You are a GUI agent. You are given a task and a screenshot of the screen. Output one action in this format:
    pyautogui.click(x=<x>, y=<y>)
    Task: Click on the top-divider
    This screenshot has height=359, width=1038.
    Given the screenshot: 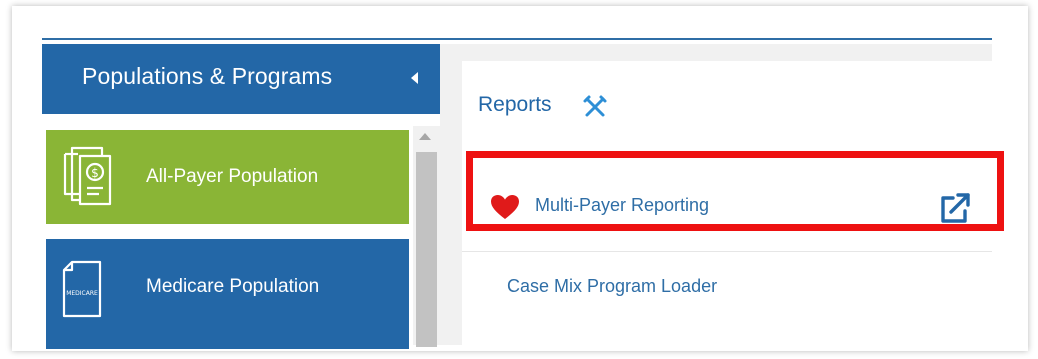 What is the action you would take?
    pyautogui.click(x=517, y=39)
    